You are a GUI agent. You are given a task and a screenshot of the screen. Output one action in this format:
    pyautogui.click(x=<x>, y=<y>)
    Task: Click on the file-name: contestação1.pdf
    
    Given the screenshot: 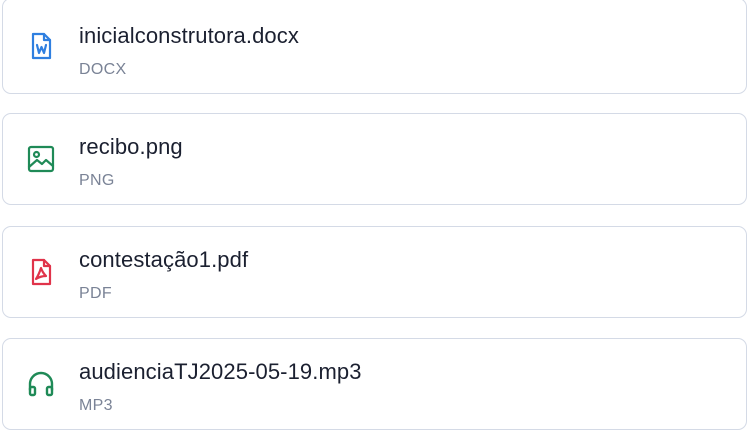 What is the action you would take?
    pyautogui.click(x=164, y=259)
    